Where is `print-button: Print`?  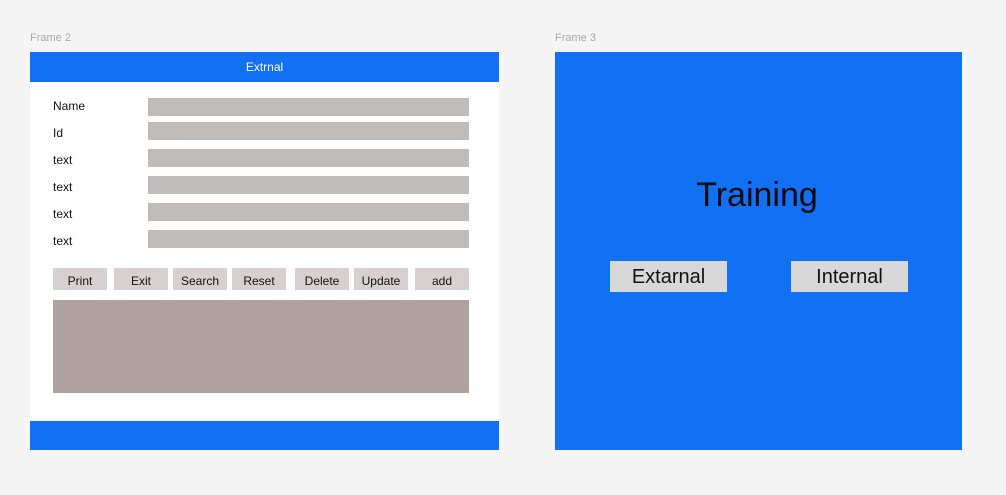 print-button: Print is located at coordinates (80, 279).